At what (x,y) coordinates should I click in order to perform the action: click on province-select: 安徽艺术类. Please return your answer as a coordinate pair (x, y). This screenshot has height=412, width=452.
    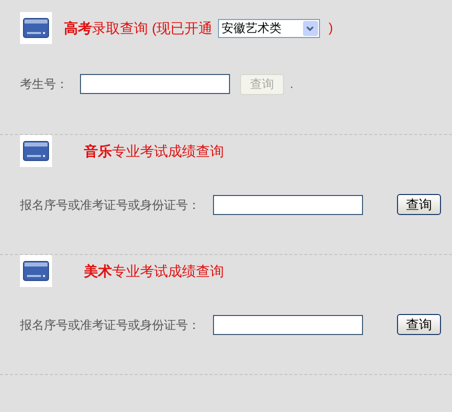
    Looking at the image, I should click on (269, 28).